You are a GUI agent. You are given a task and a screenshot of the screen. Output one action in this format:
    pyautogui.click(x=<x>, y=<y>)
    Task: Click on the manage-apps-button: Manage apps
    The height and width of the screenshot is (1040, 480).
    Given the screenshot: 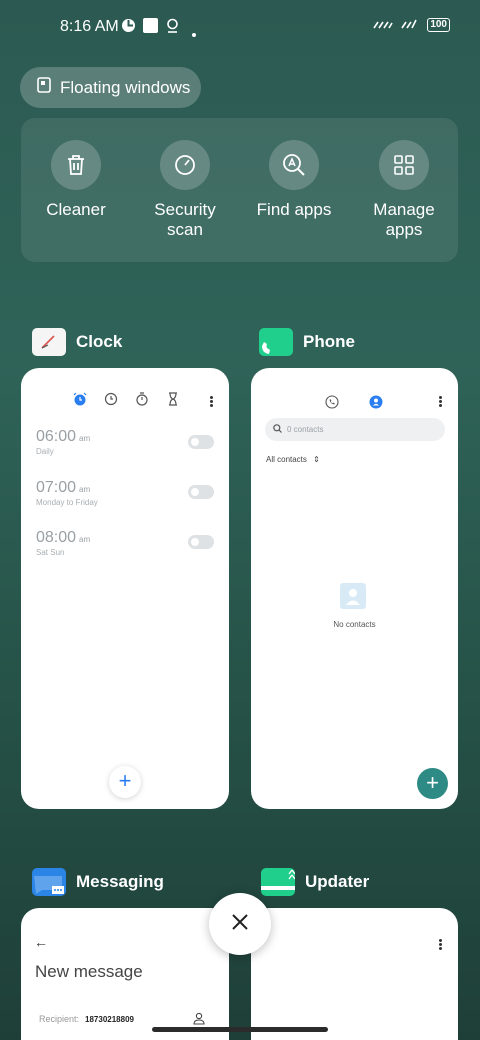 What is the action you would take?
    pyautogui.click(x=404, y=190)
    